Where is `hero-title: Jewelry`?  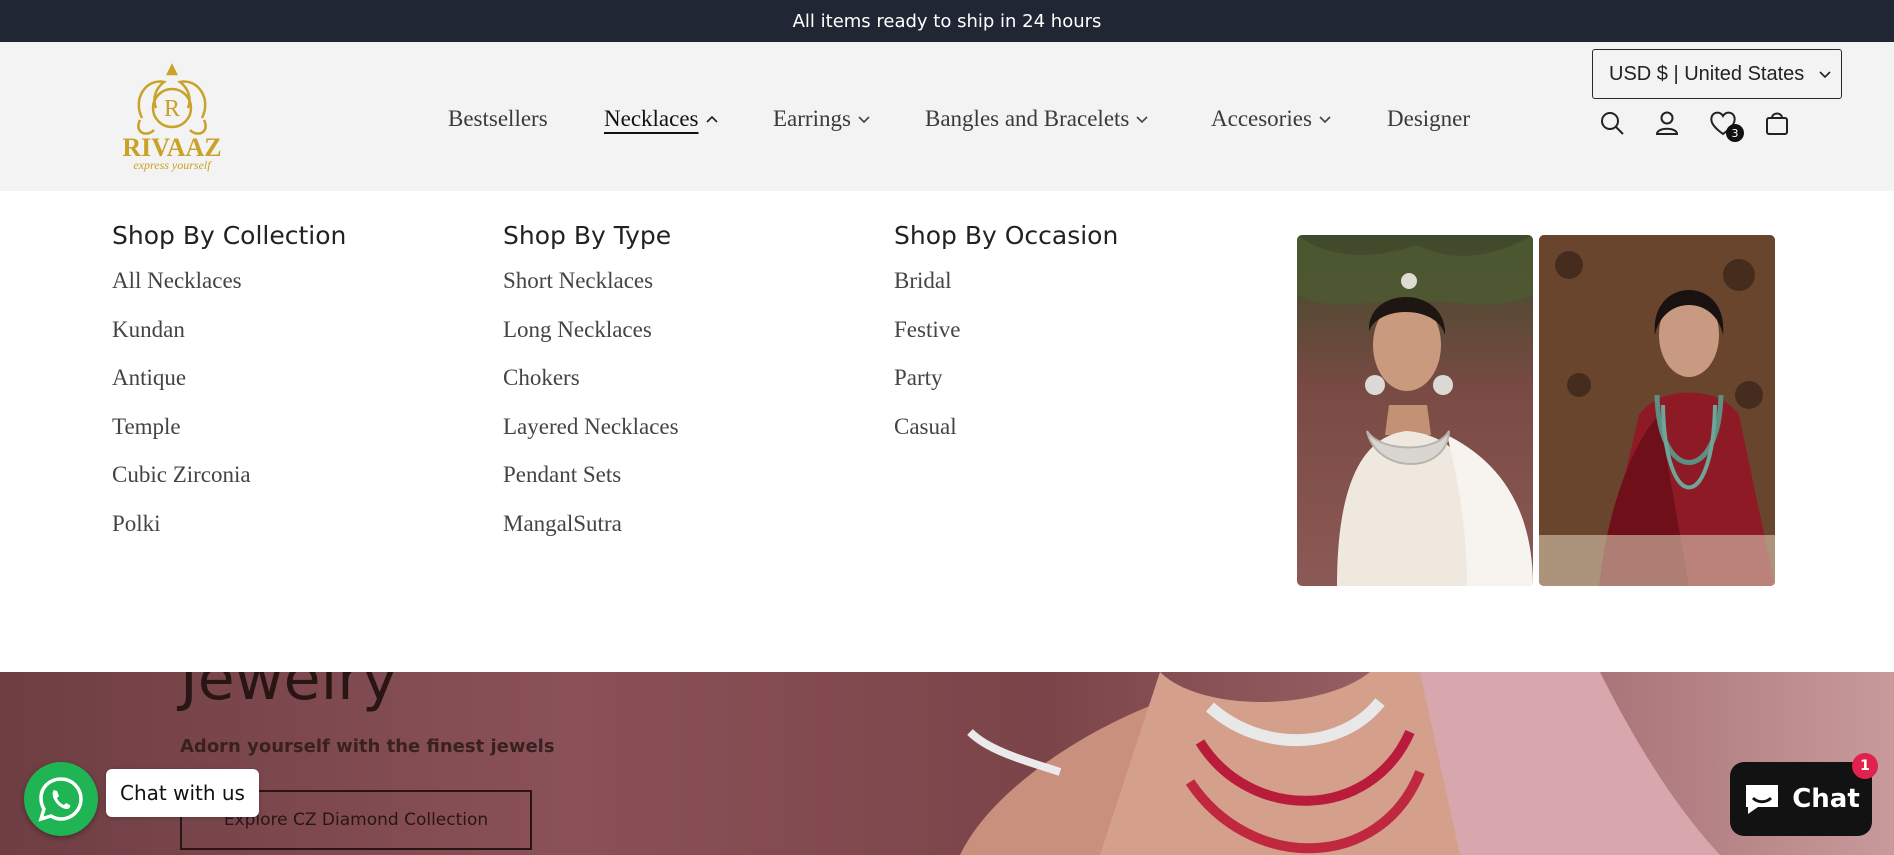
hero-title: Jewelry is located at coordinates (289, 693).